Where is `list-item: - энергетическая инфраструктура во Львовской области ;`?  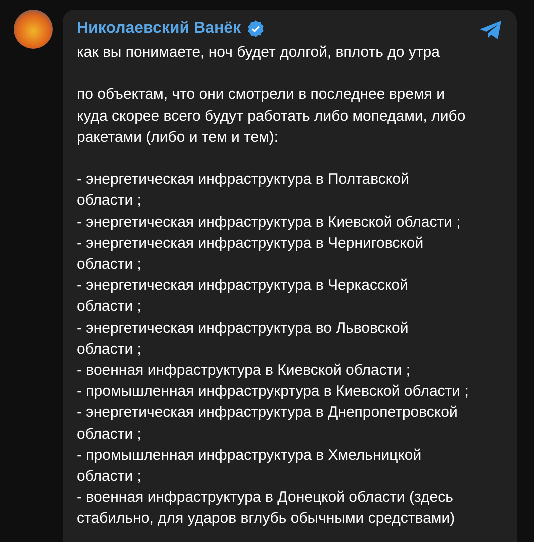 list-item: - энергетическая инфраструктура во Львовской области ; is located at coordinates (243, 339).